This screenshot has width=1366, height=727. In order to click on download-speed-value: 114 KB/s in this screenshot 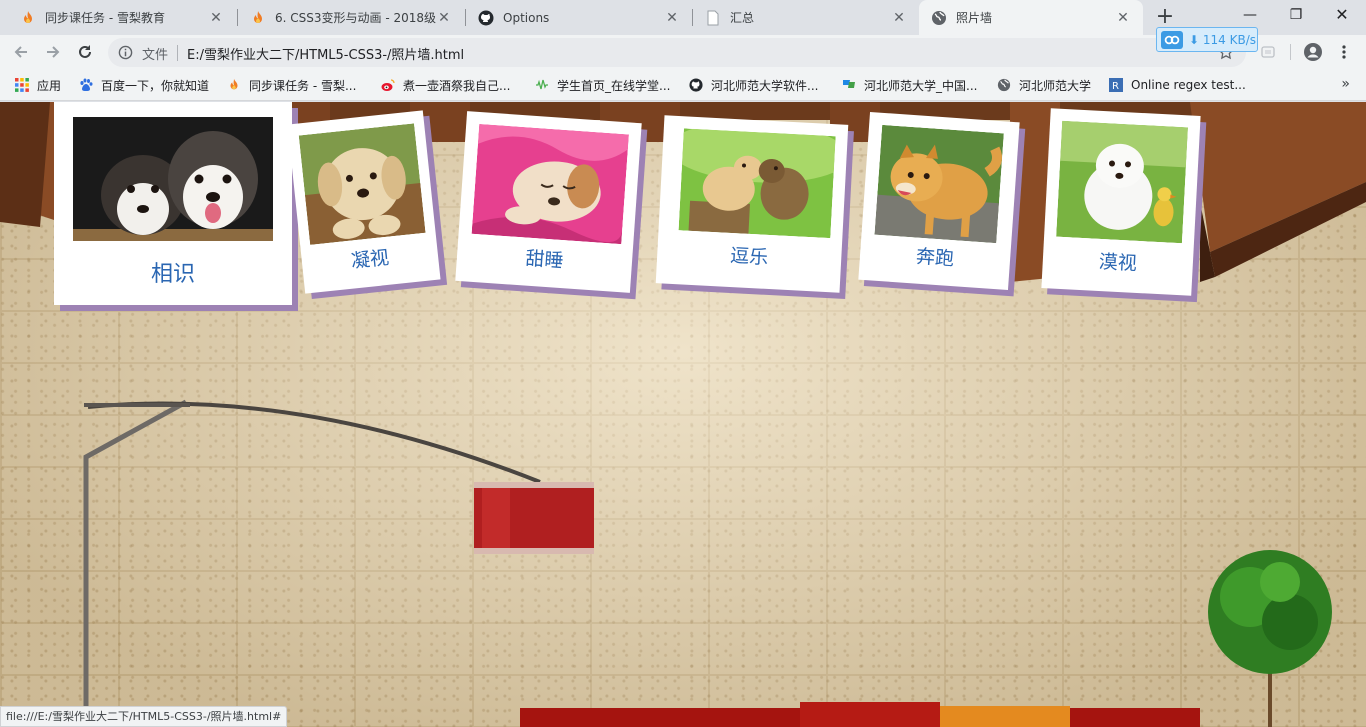, I will do `click(1229, 39)`.